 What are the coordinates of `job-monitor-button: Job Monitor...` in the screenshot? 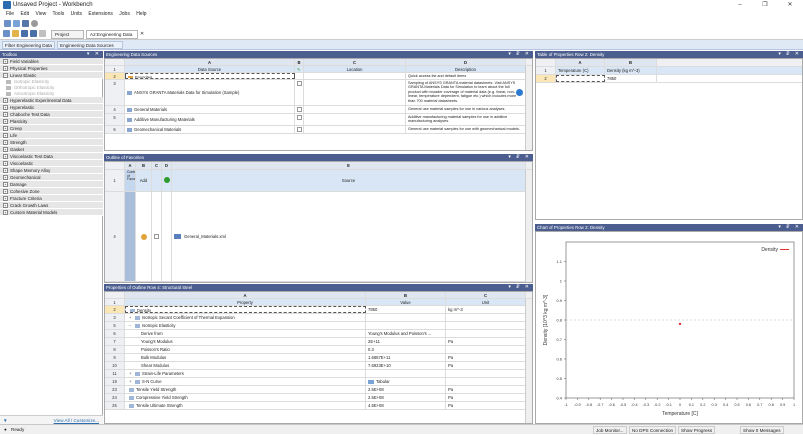 It's located at (610, 430).